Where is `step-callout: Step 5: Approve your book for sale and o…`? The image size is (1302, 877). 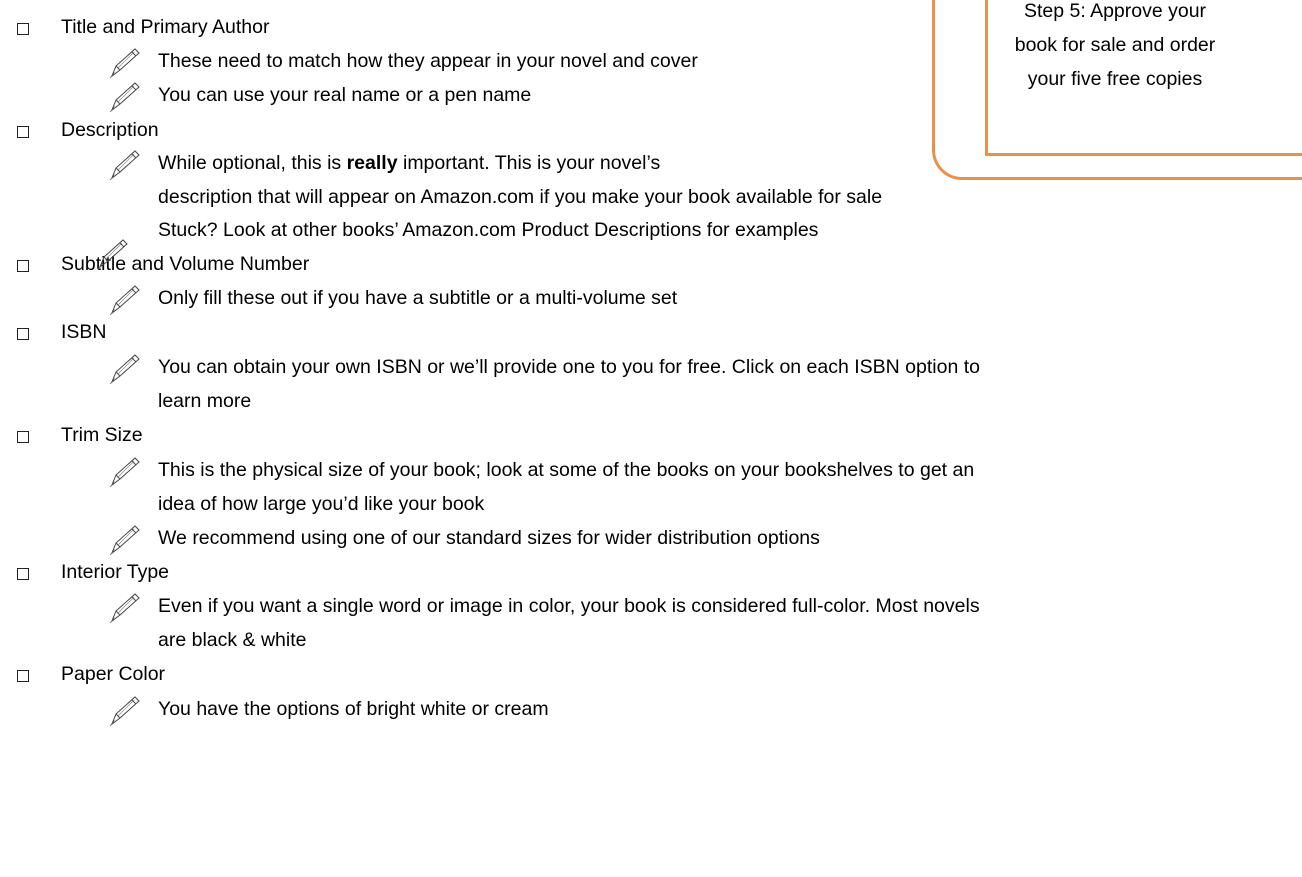
step-callout: Step 5: Approve your book for sale and o… is located at coordinates (1115, 48).